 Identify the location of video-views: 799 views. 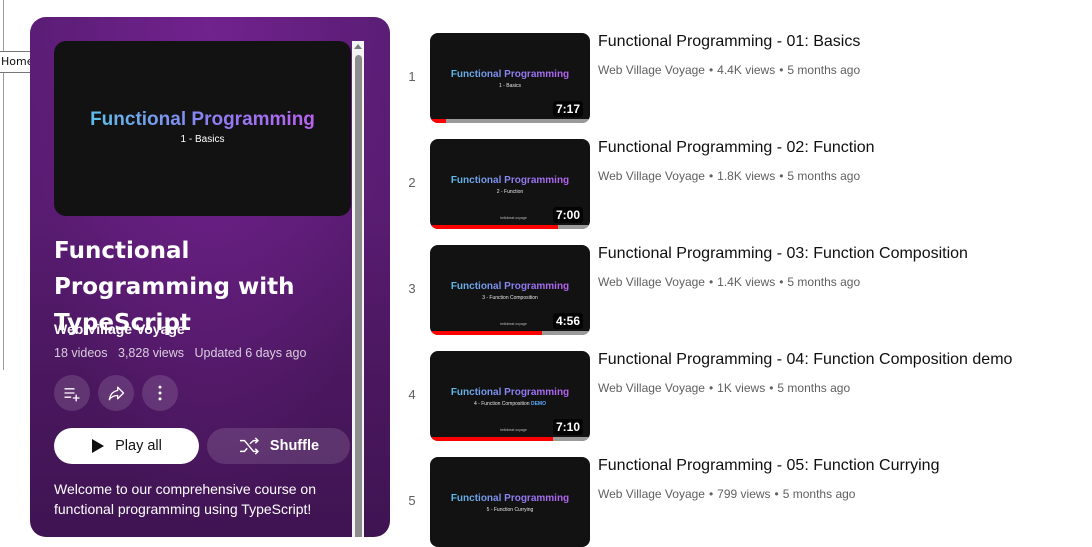
(744, 494).